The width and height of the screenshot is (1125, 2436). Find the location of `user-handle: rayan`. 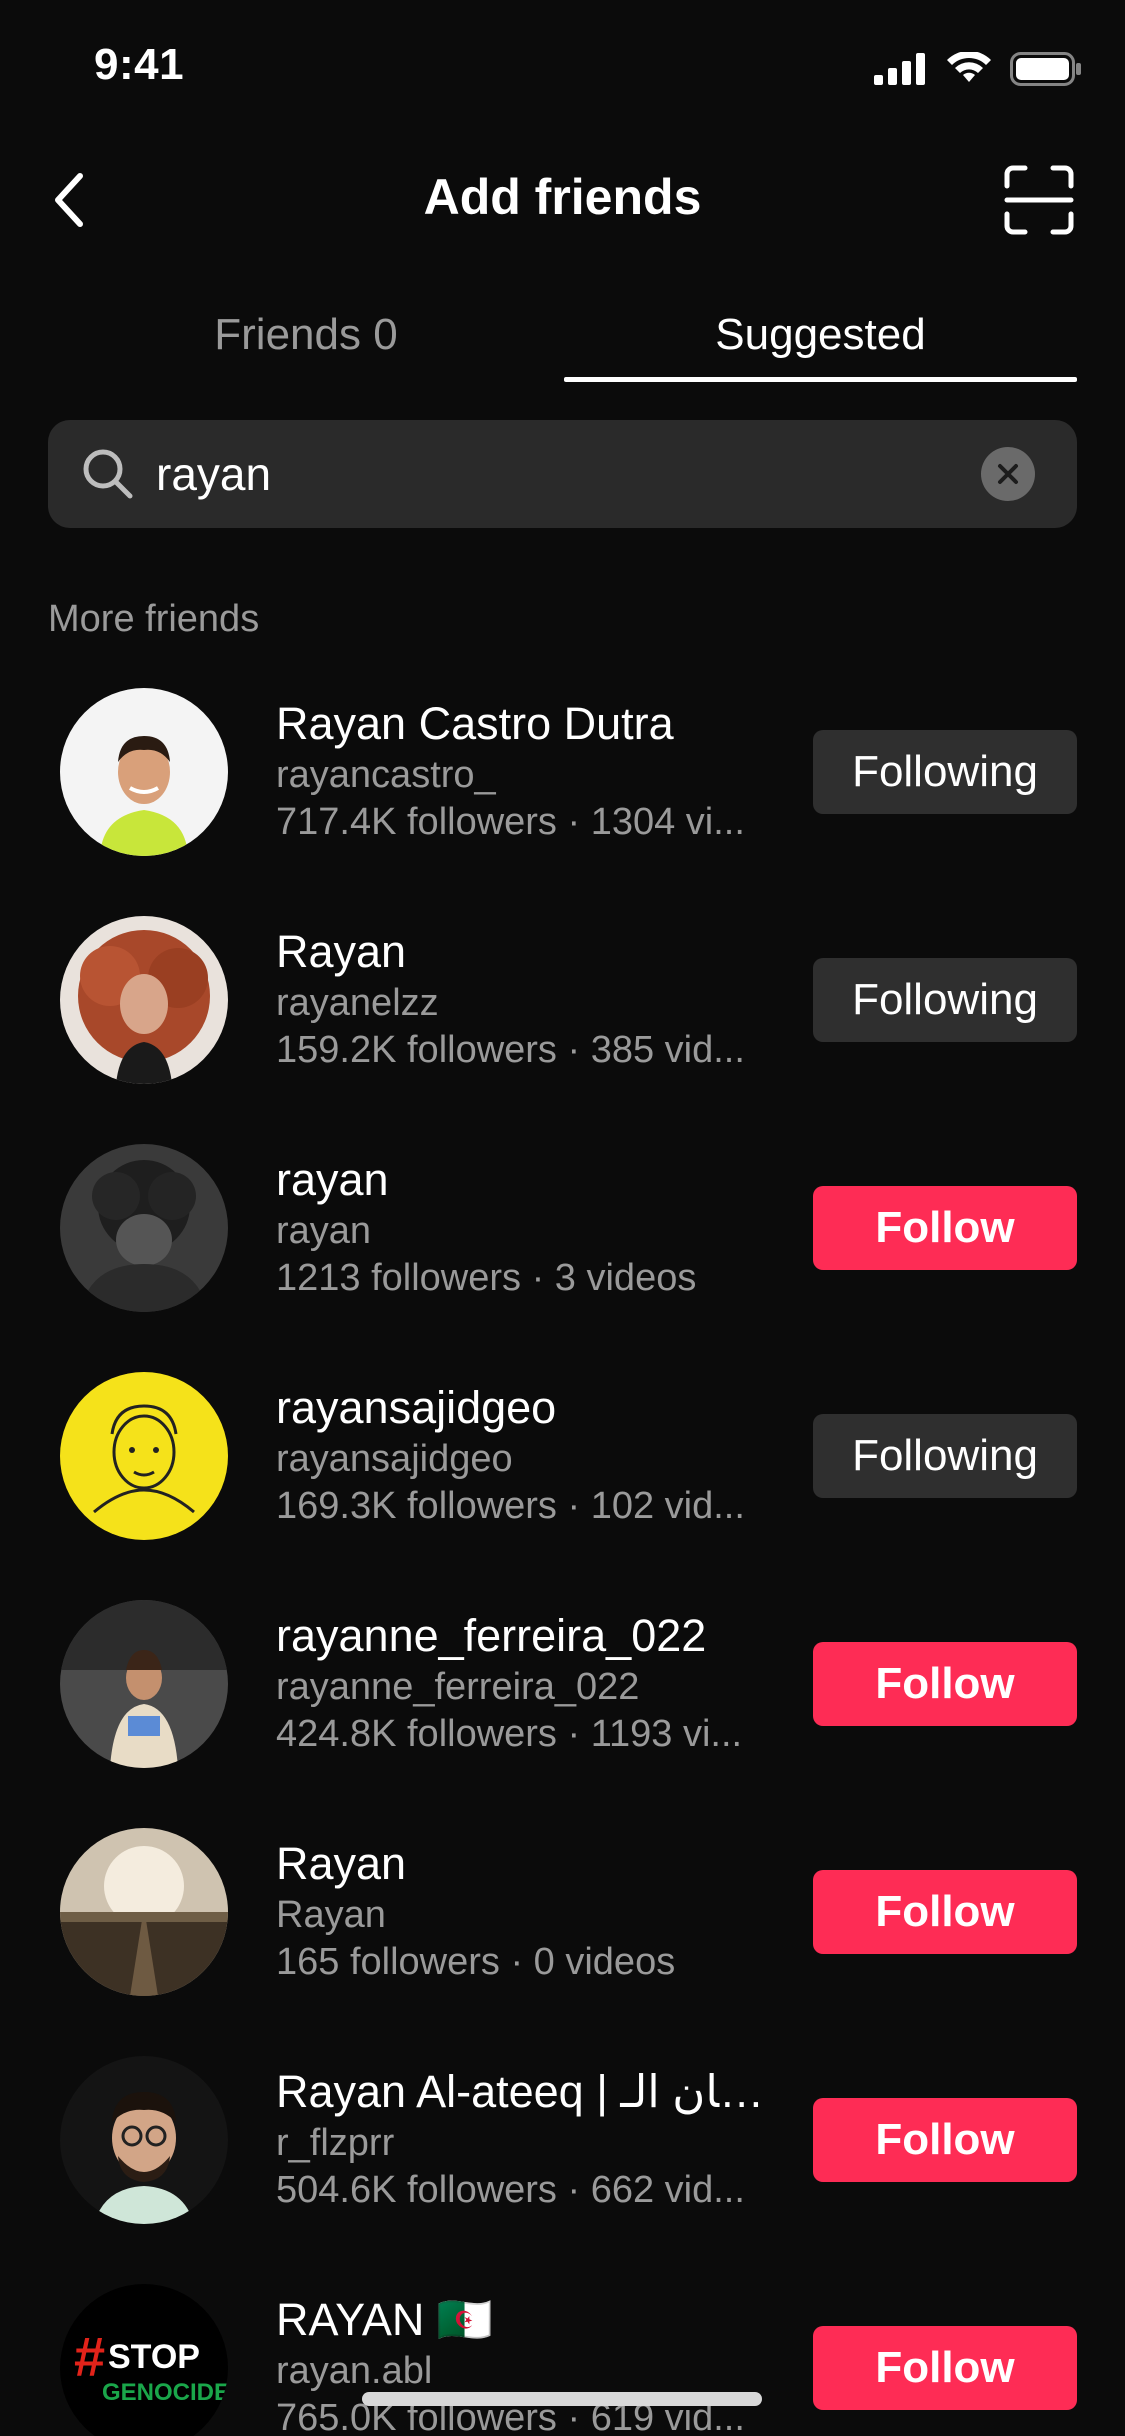

user-handle: rayan is located at coordinates (324, 1231).